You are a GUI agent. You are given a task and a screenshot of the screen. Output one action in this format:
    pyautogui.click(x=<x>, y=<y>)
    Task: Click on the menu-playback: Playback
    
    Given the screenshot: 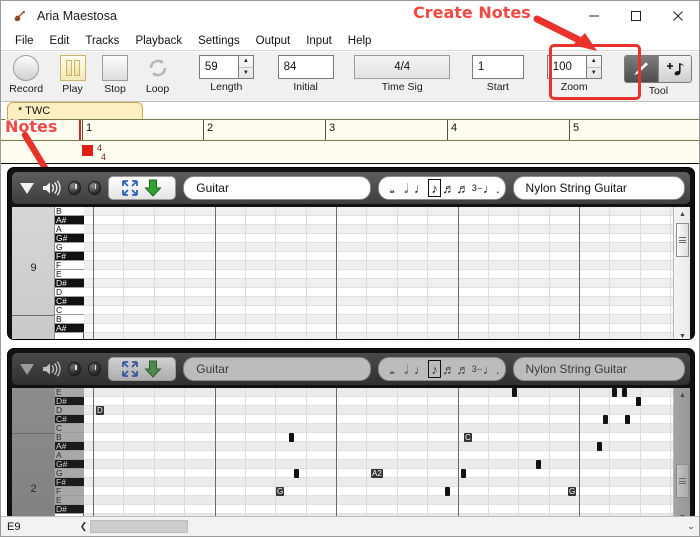 What is the action you would take?
    pyautogui.click(x=158, y=41)
    